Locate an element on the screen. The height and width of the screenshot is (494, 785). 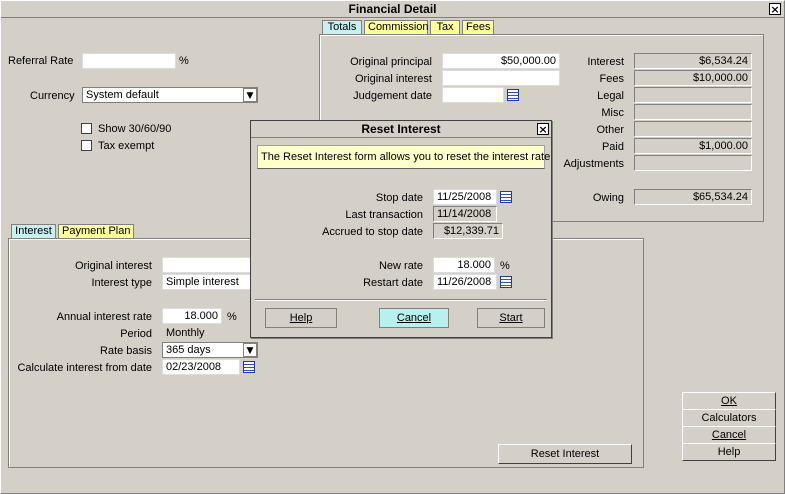
adjustments-total-label: Adjustments is located at coordinates (593, 164).